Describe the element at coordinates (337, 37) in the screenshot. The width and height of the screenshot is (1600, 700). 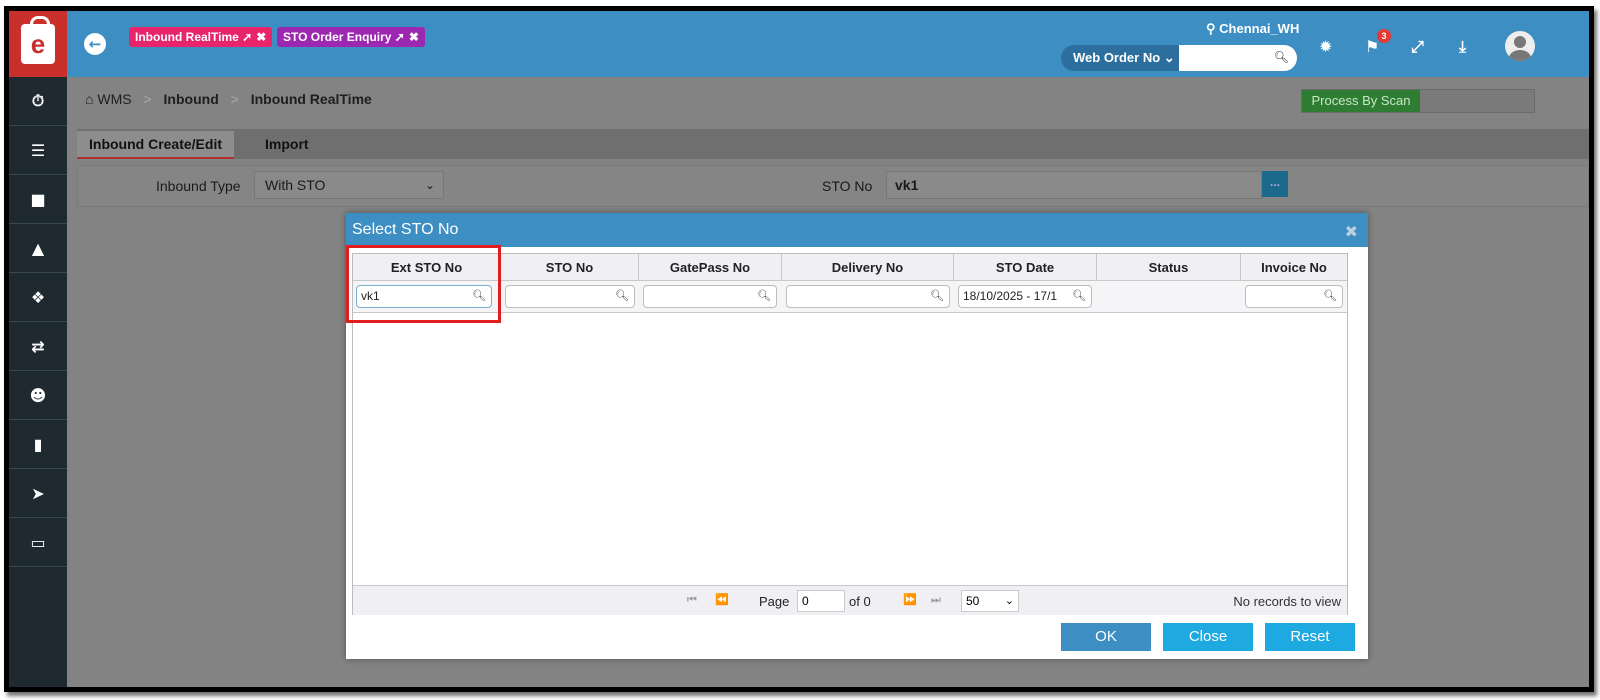
I see `pinned-tab-label: STO Order Enquiry` at that location.